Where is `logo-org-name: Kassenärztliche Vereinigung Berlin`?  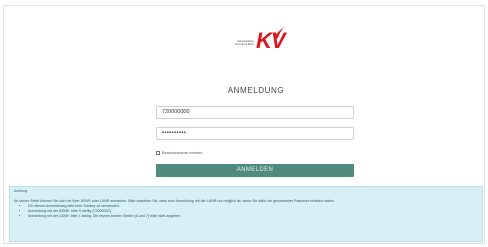 logo-org-name: Kassenärztliche Vereinigung Berlin is located at coordinates (240, 43).